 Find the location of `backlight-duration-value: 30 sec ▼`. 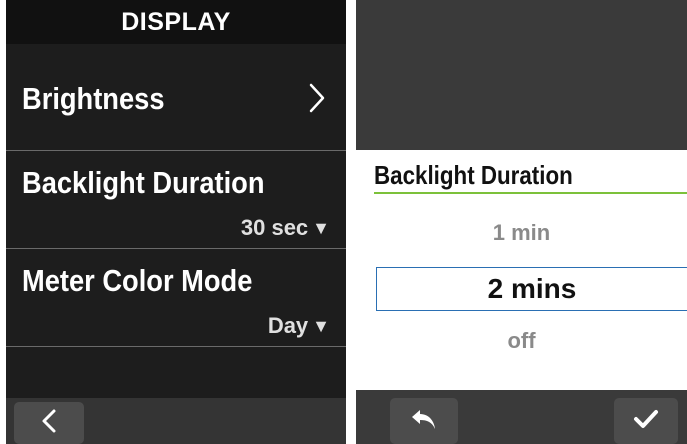

backlight-duration-value: 30 sec ▼ is located at coordinates (285, 228).